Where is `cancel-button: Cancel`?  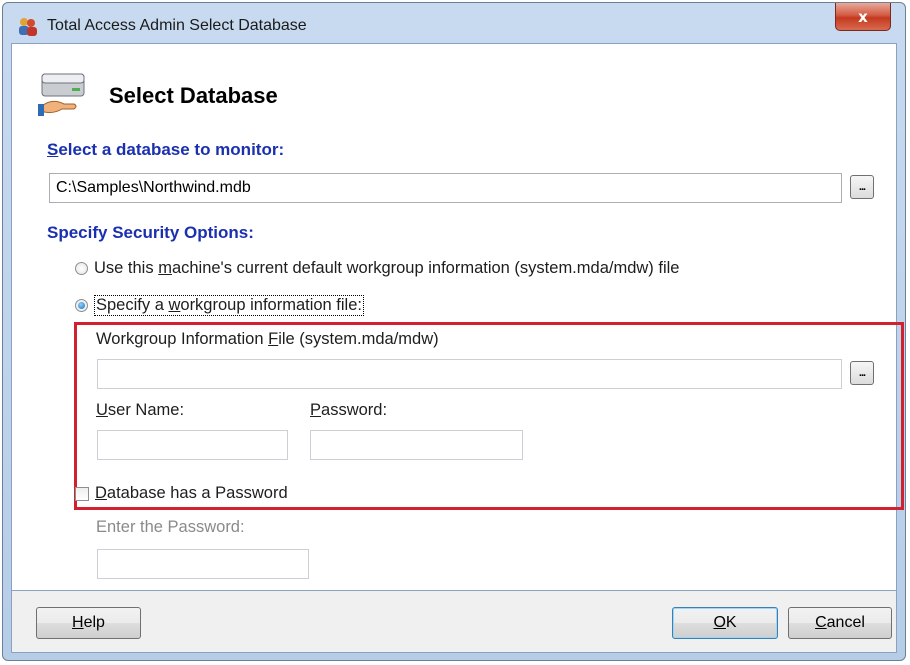
cancel-button: Cancel is located at coordinates (840, 623).